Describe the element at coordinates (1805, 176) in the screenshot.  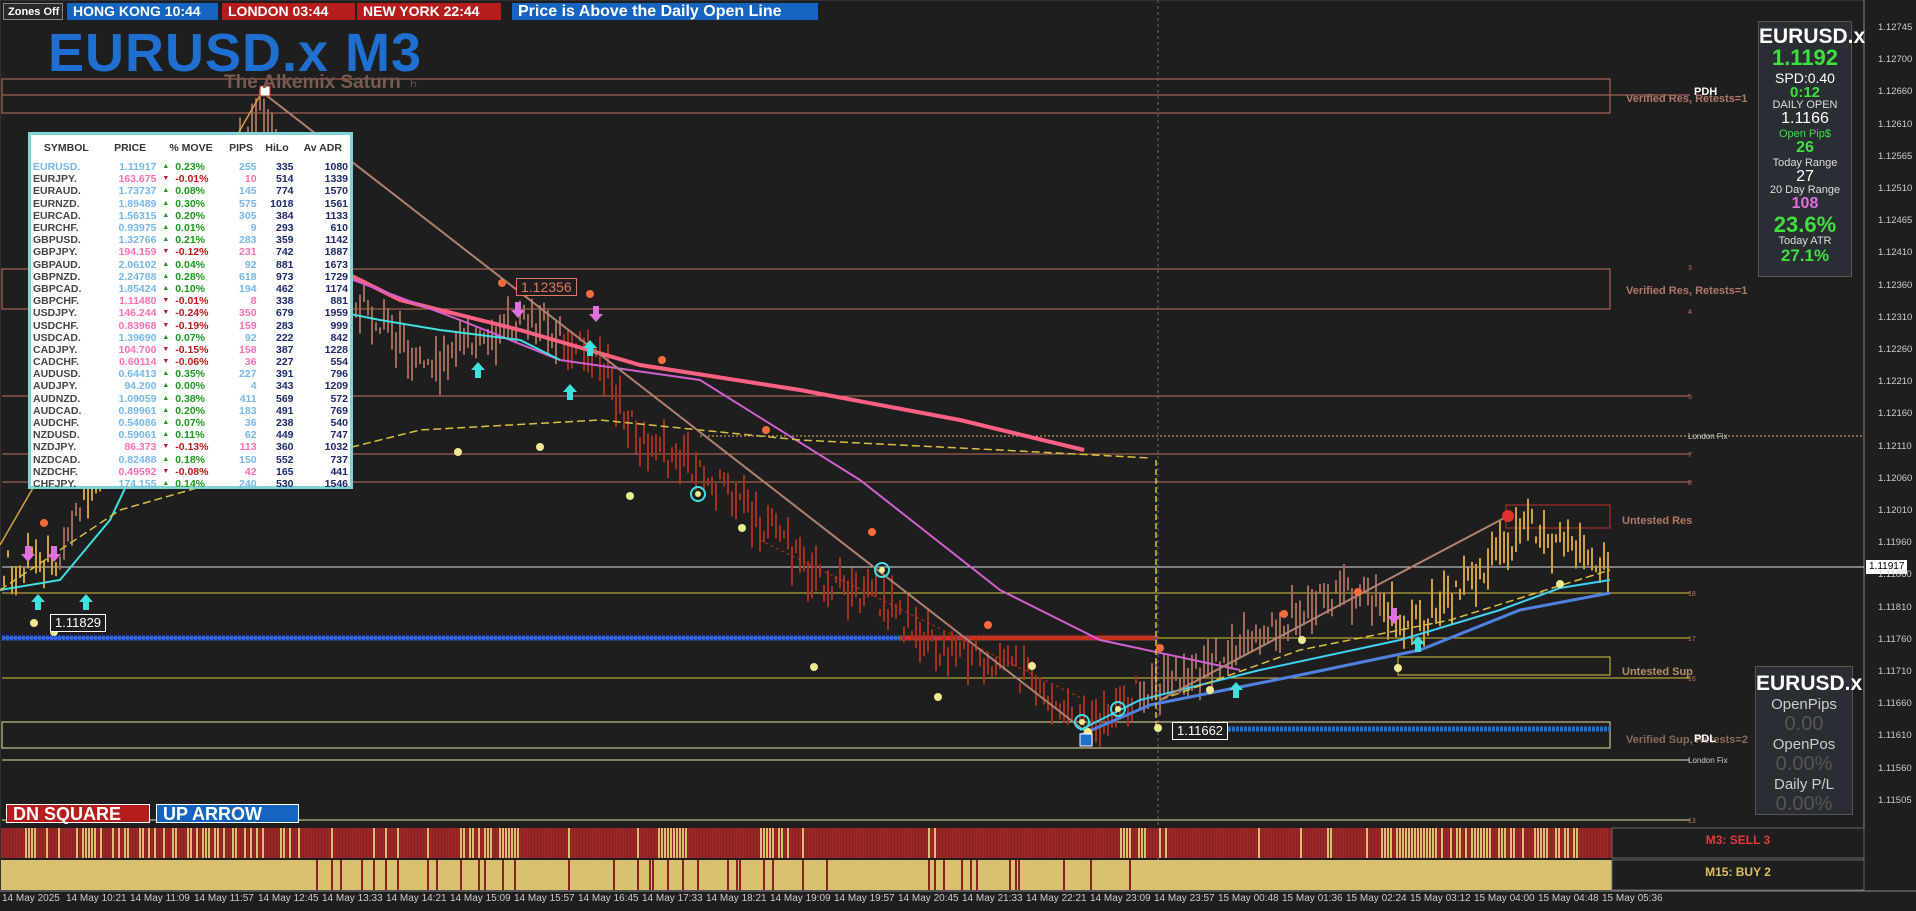
I see `info-today-range: 27` at that location.